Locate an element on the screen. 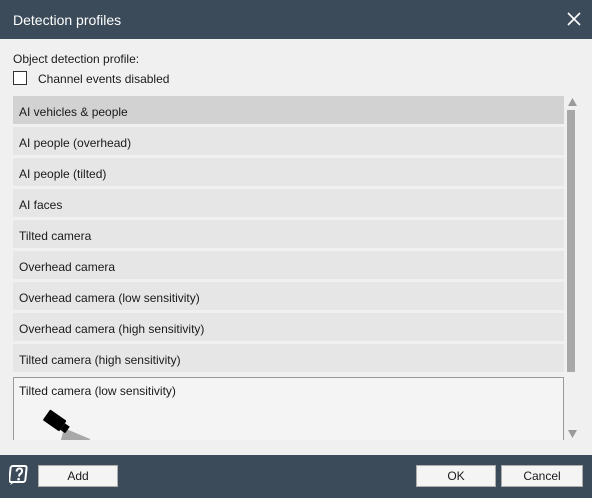  profile-item-label: AI people (overhead) is located at coordinates (75, 143).